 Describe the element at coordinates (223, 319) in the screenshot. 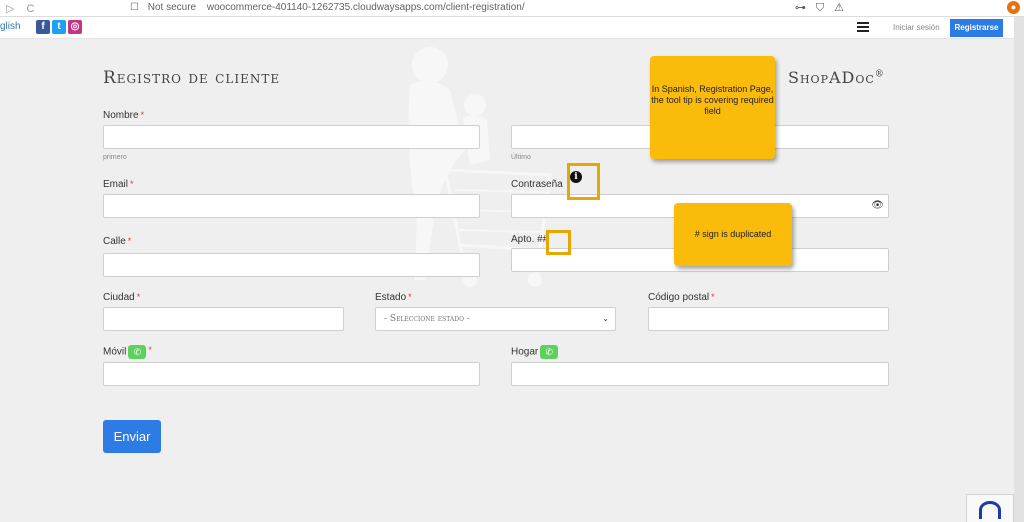

I see `city-input` at that location.